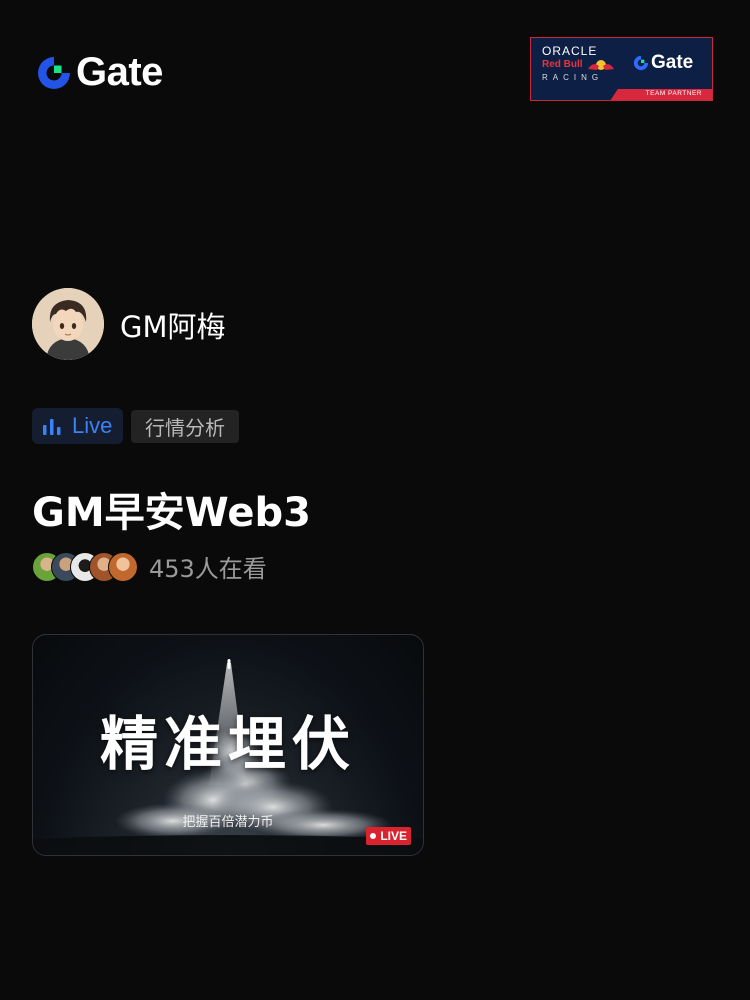  I want to click on anime-avatar-icon, so click(68, 324).